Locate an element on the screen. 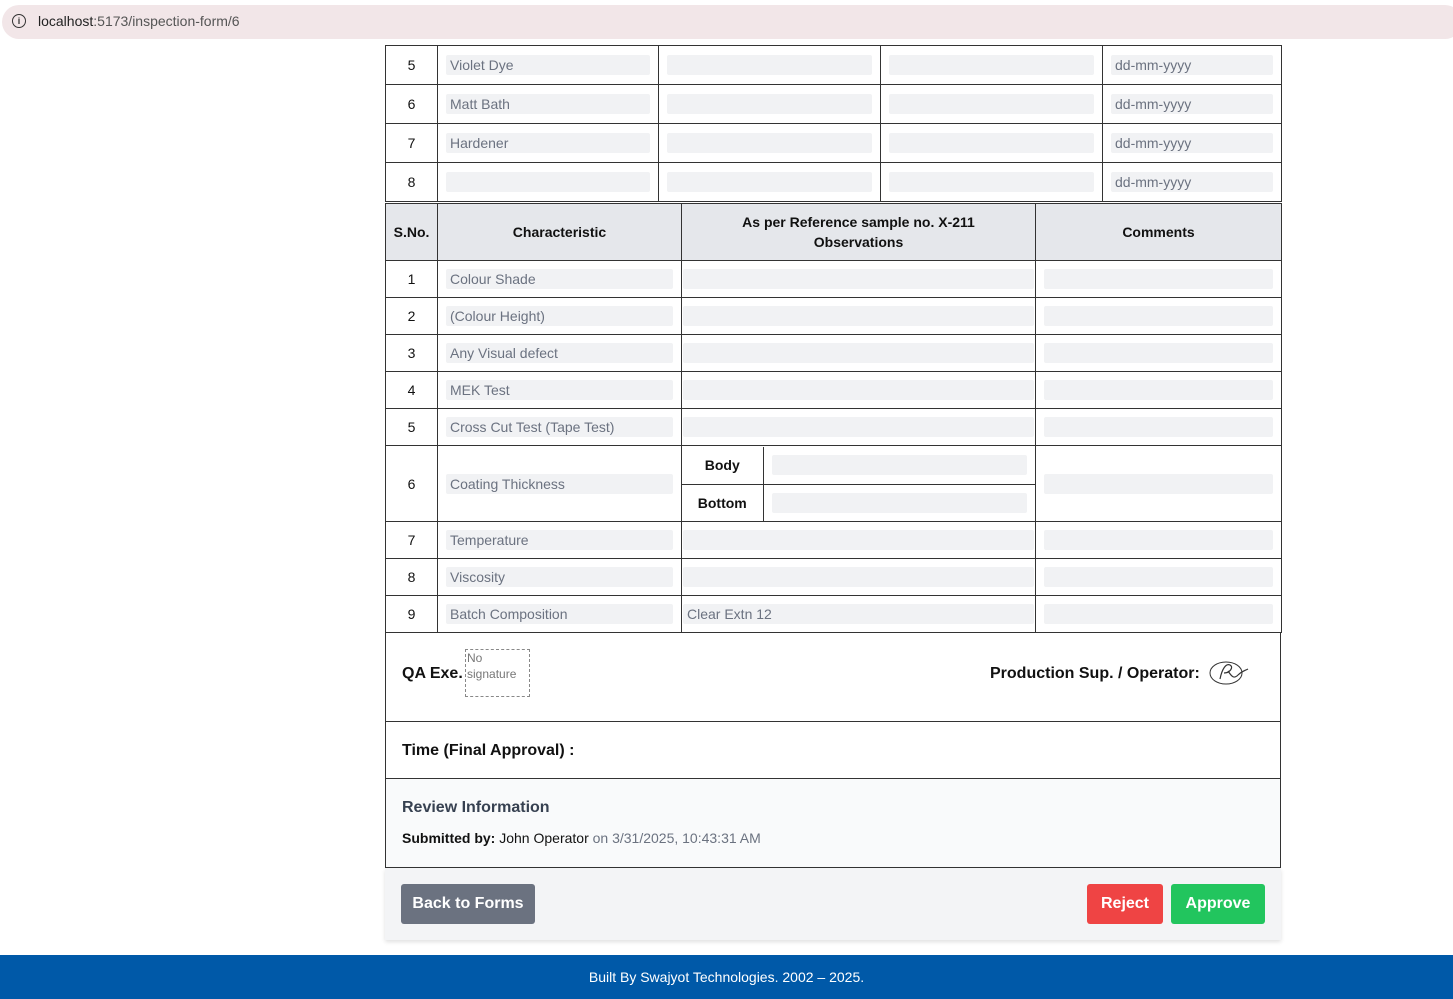  sno-cell: 1 is located at coordinates (411, 279).